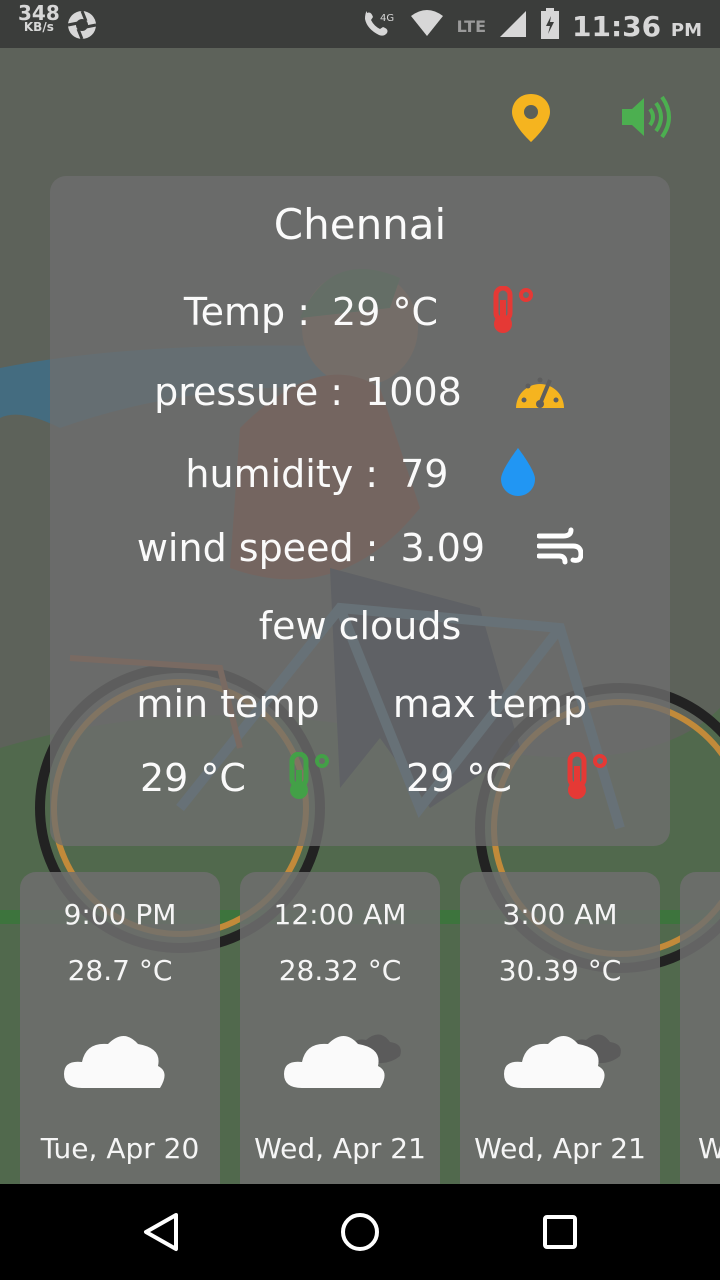 Image resolution: width=720 pixels, height=1280 pixels. Describe the element at coordinates (560, 970) in the screenshot. I see `forecast-temp: 30.39 °C` at that location.